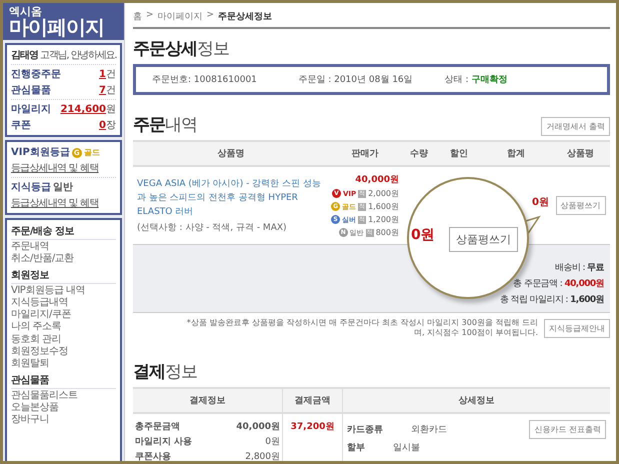 The height and width of the screenshot is (464, 619). Describe the element at coordinates (107, 125) in the screenshot. I see `stat-value: 0장` at that location.